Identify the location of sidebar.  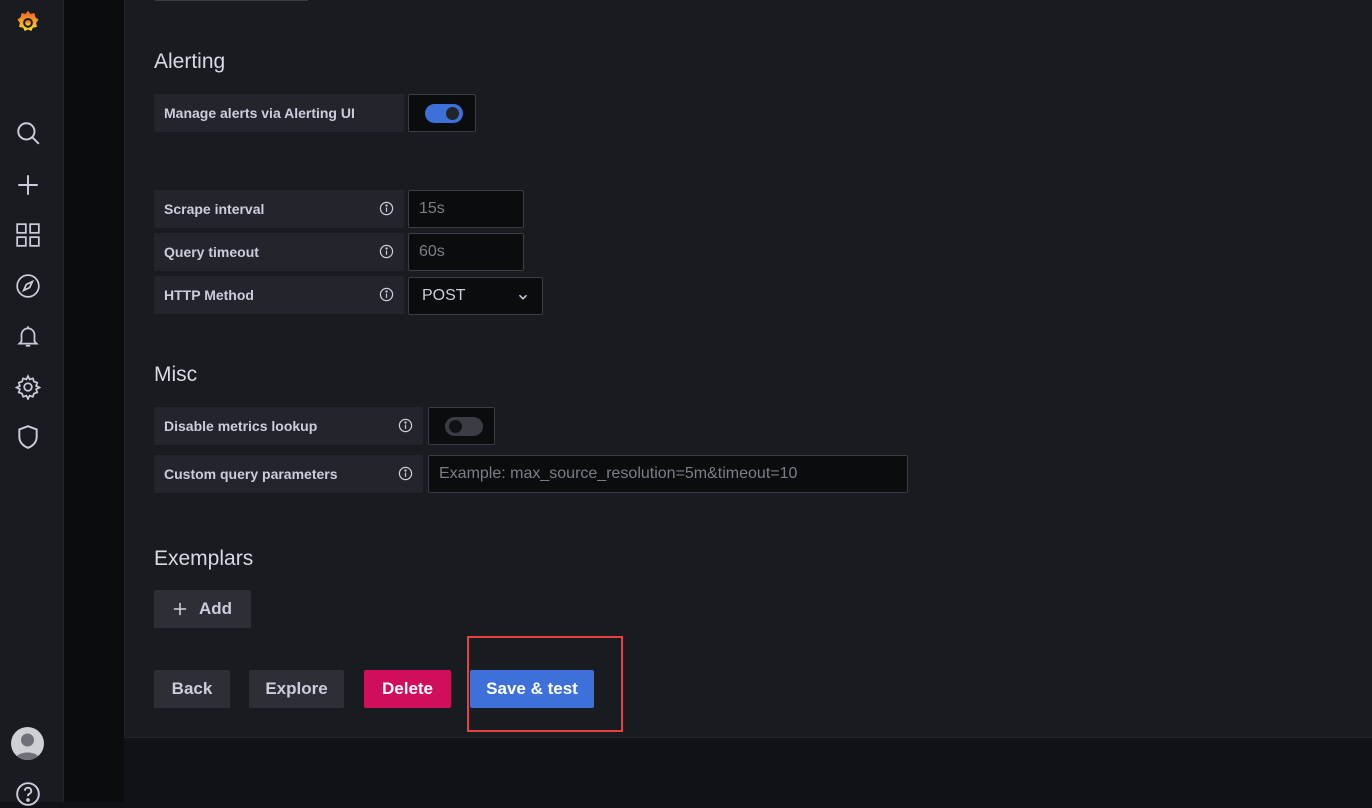
(32, 403).